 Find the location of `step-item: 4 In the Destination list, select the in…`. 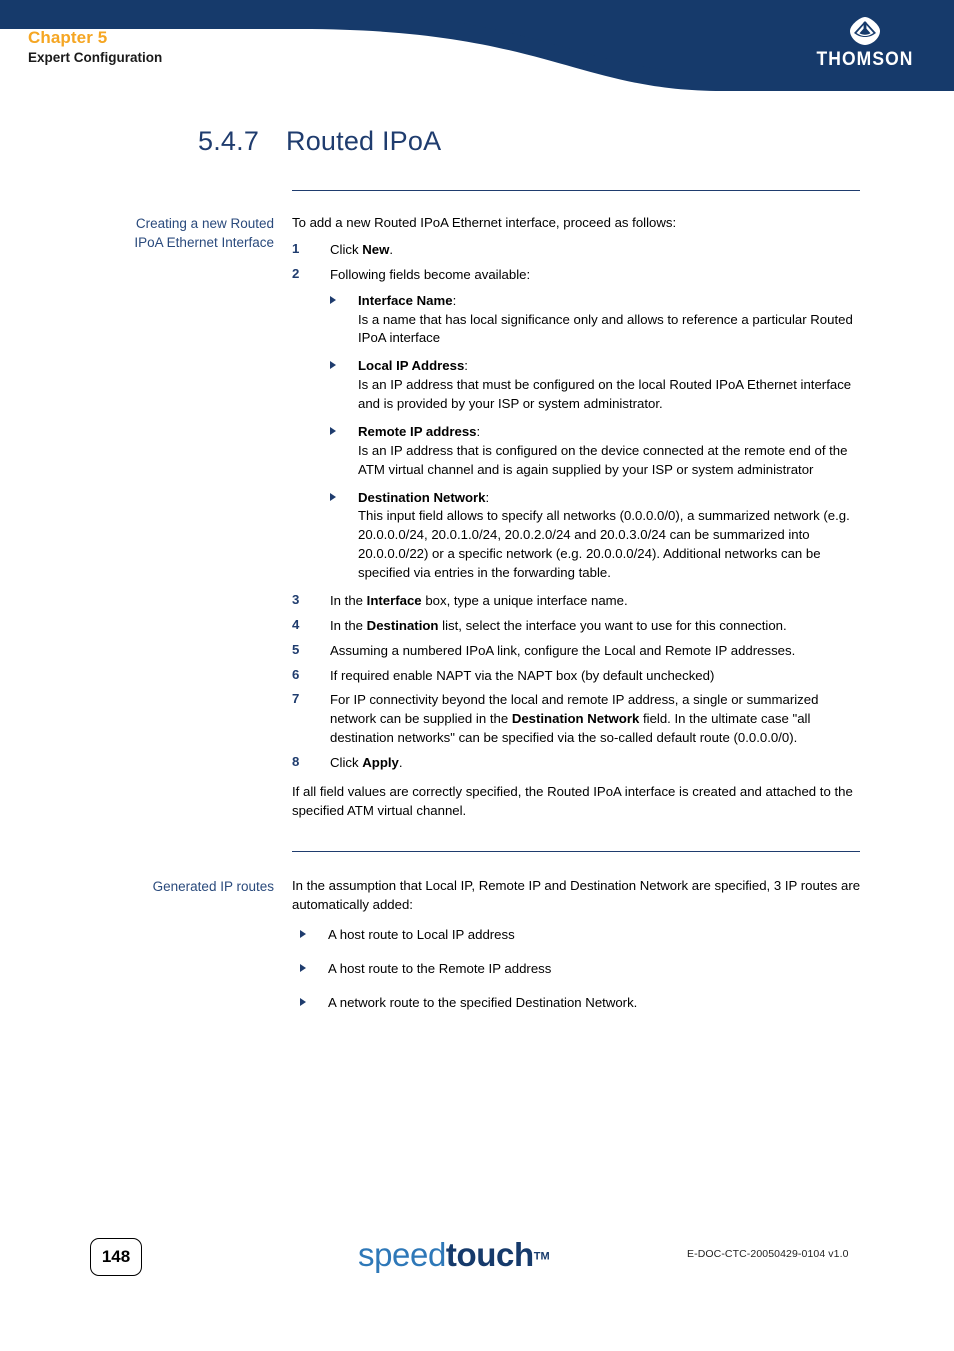

step-item: 4 In the Destination list, select the in… is located at coordinates (577, 626).